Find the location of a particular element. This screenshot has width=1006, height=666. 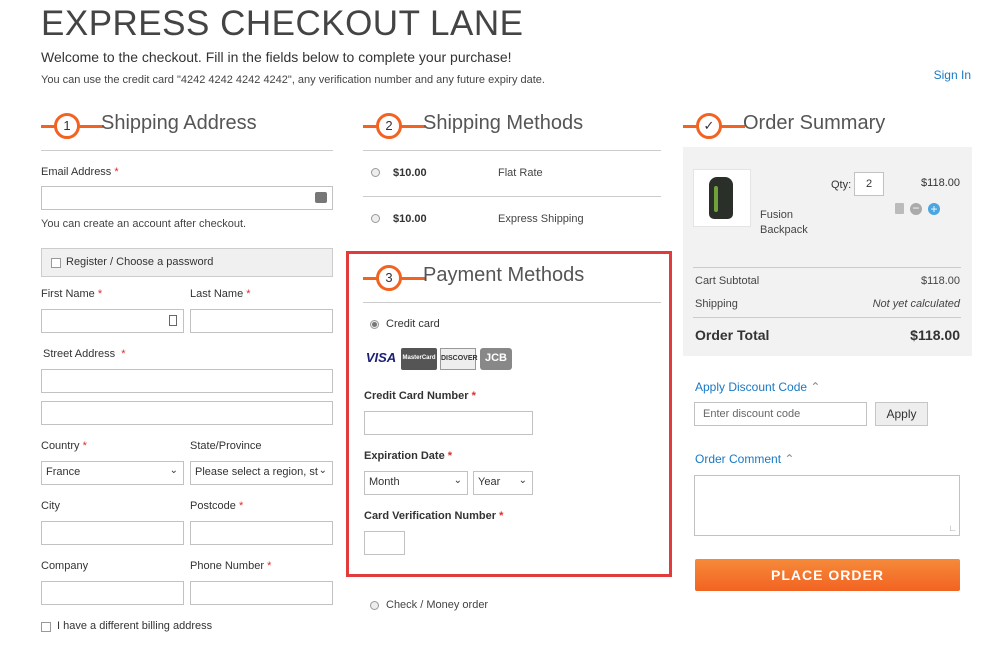

check-icon: ✓ is located at coordinates (709, 126).